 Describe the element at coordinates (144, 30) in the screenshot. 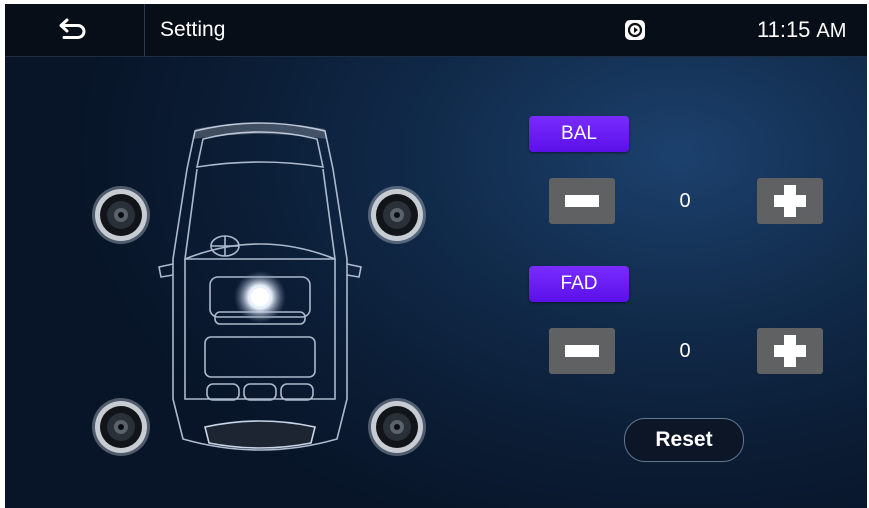

I see `title-divider` at that location.